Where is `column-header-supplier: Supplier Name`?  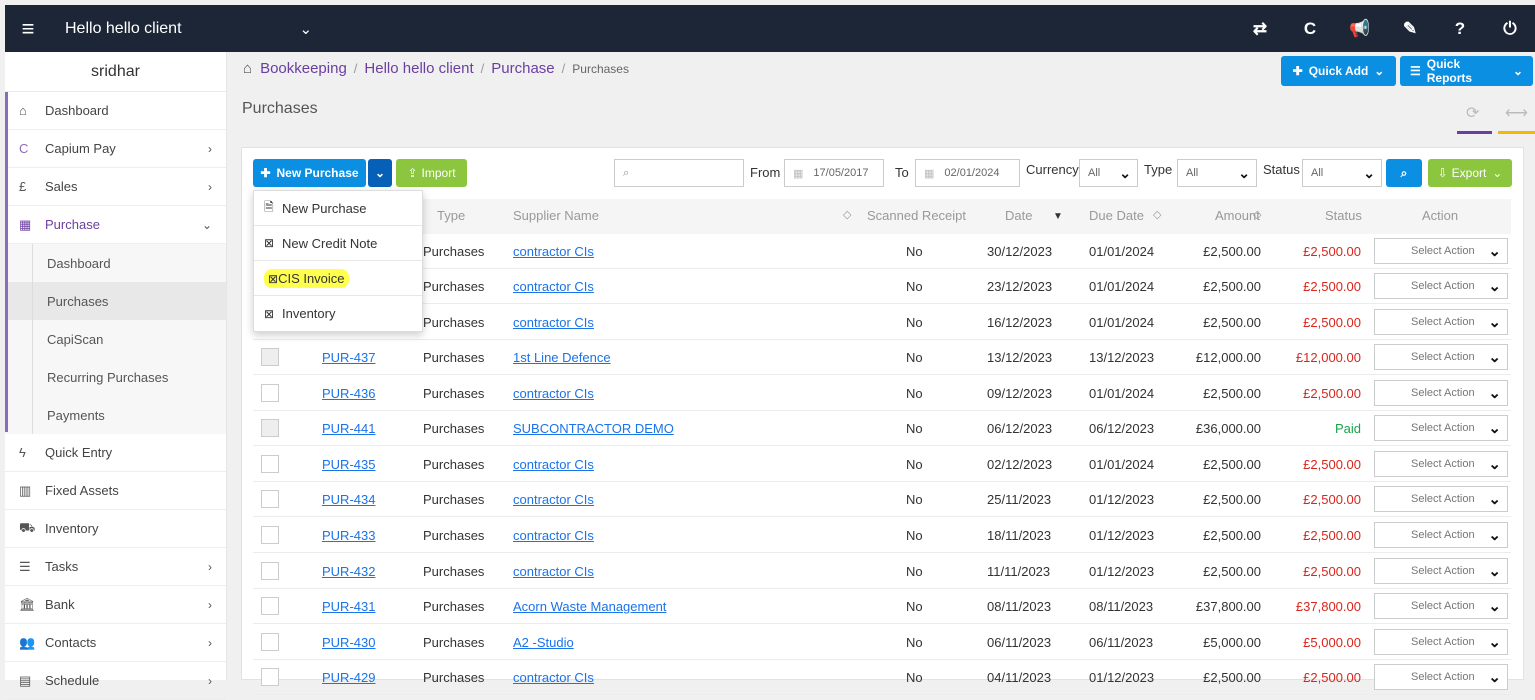
column-header-supplier: Supplier Name is located at coordinates (556, 215).